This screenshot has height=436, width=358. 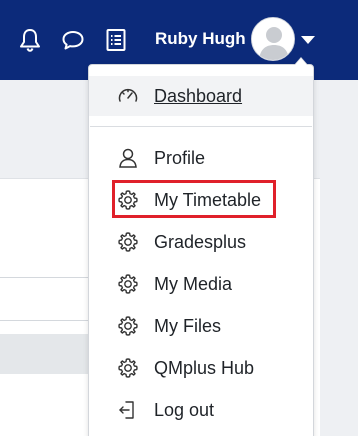 I want to click on user-name: Ruby Hugh, so click(x=200, y=39).